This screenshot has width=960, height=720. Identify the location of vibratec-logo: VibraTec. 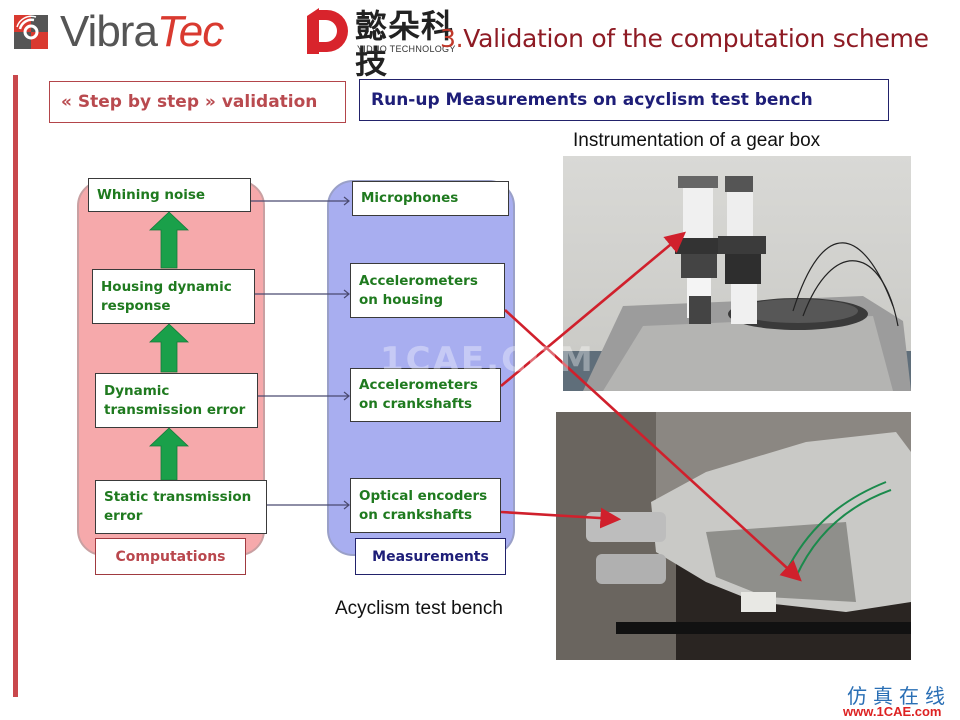
(119, 31).